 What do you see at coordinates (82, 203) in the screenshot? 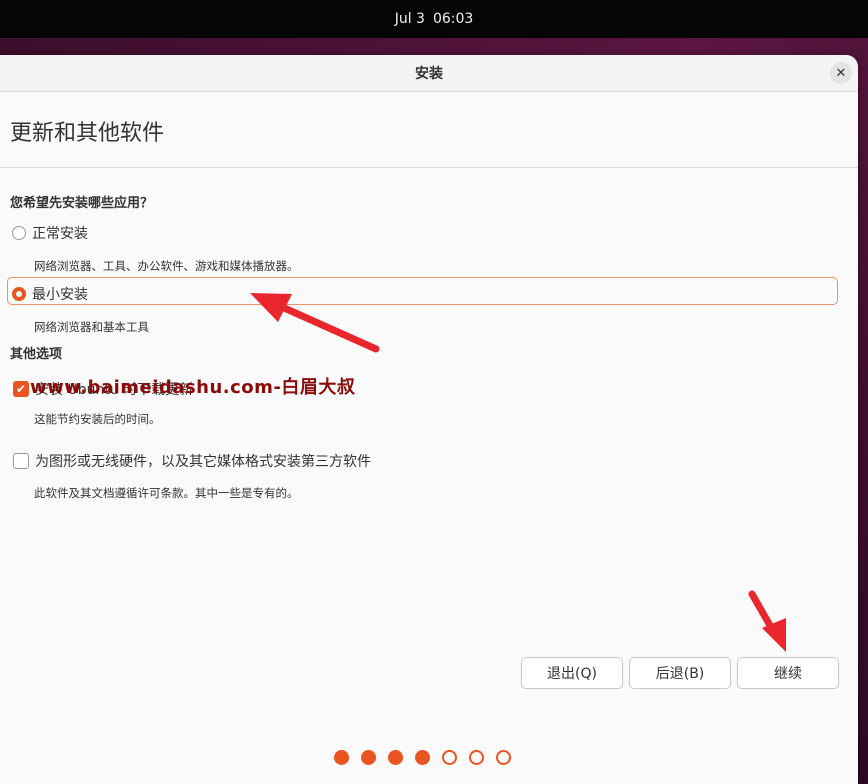
I see `install-type-question: 您希望先安装哪些应用？` at bounding box center [82, 203].